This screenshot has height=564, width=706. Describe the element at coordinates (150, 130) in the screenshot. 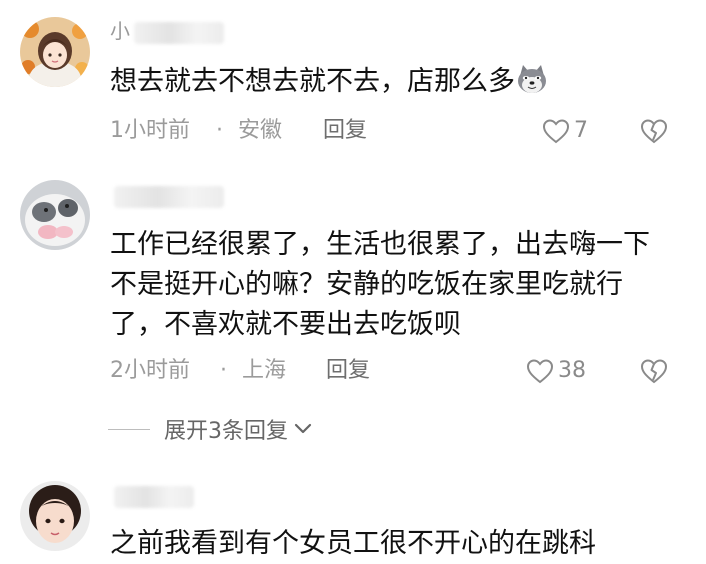

I see `comment-time: 1小时前` at that location.